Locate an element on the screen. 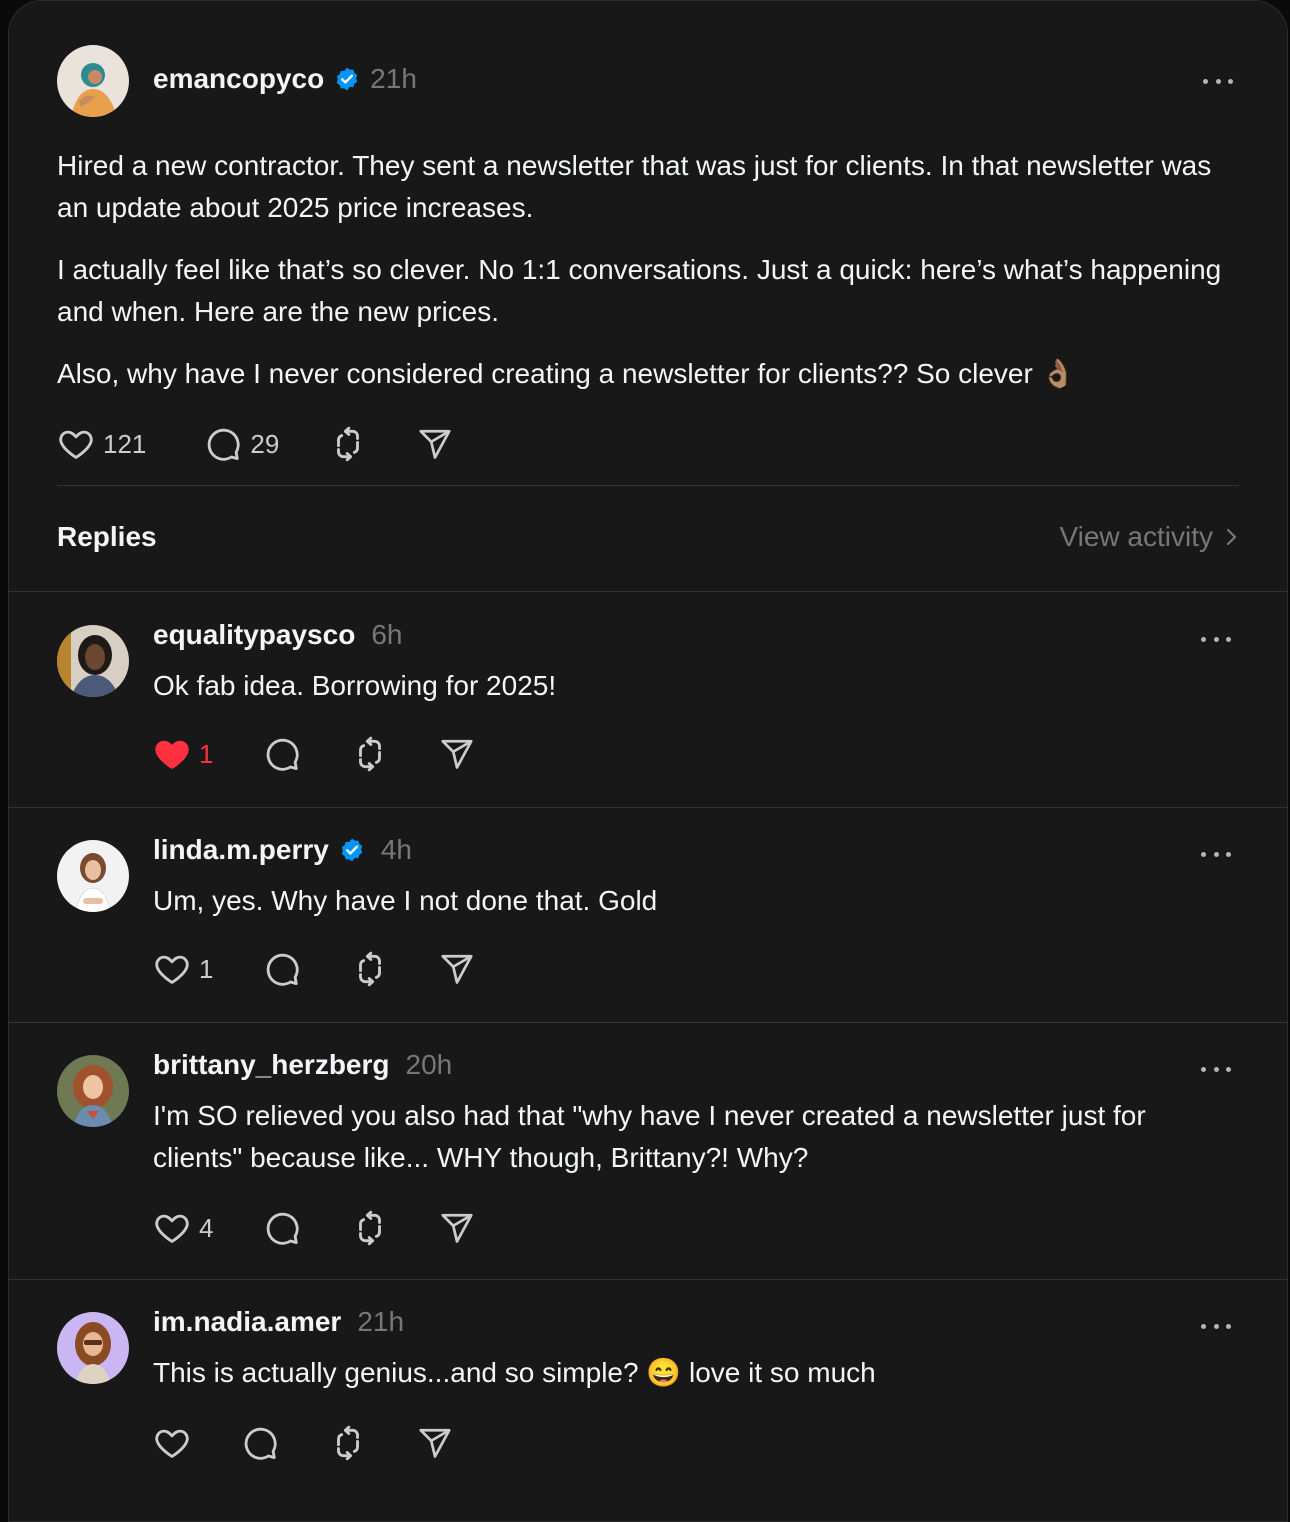 The image size is (1290, 1522). view-activity-label: View activity is located at coordinates (1136, 536).